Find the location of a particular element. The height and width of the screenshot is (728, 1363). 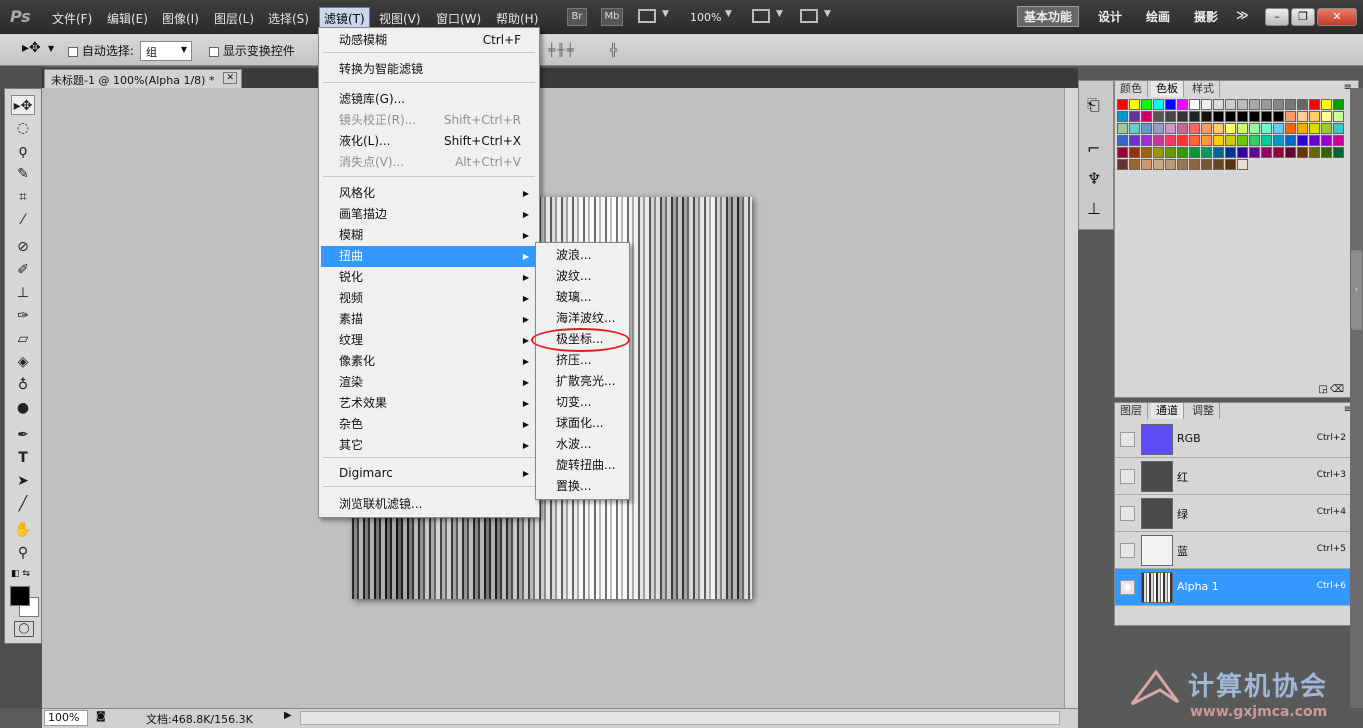

eraser-tool-icon: ▱ is located at coordinates (23, 339).